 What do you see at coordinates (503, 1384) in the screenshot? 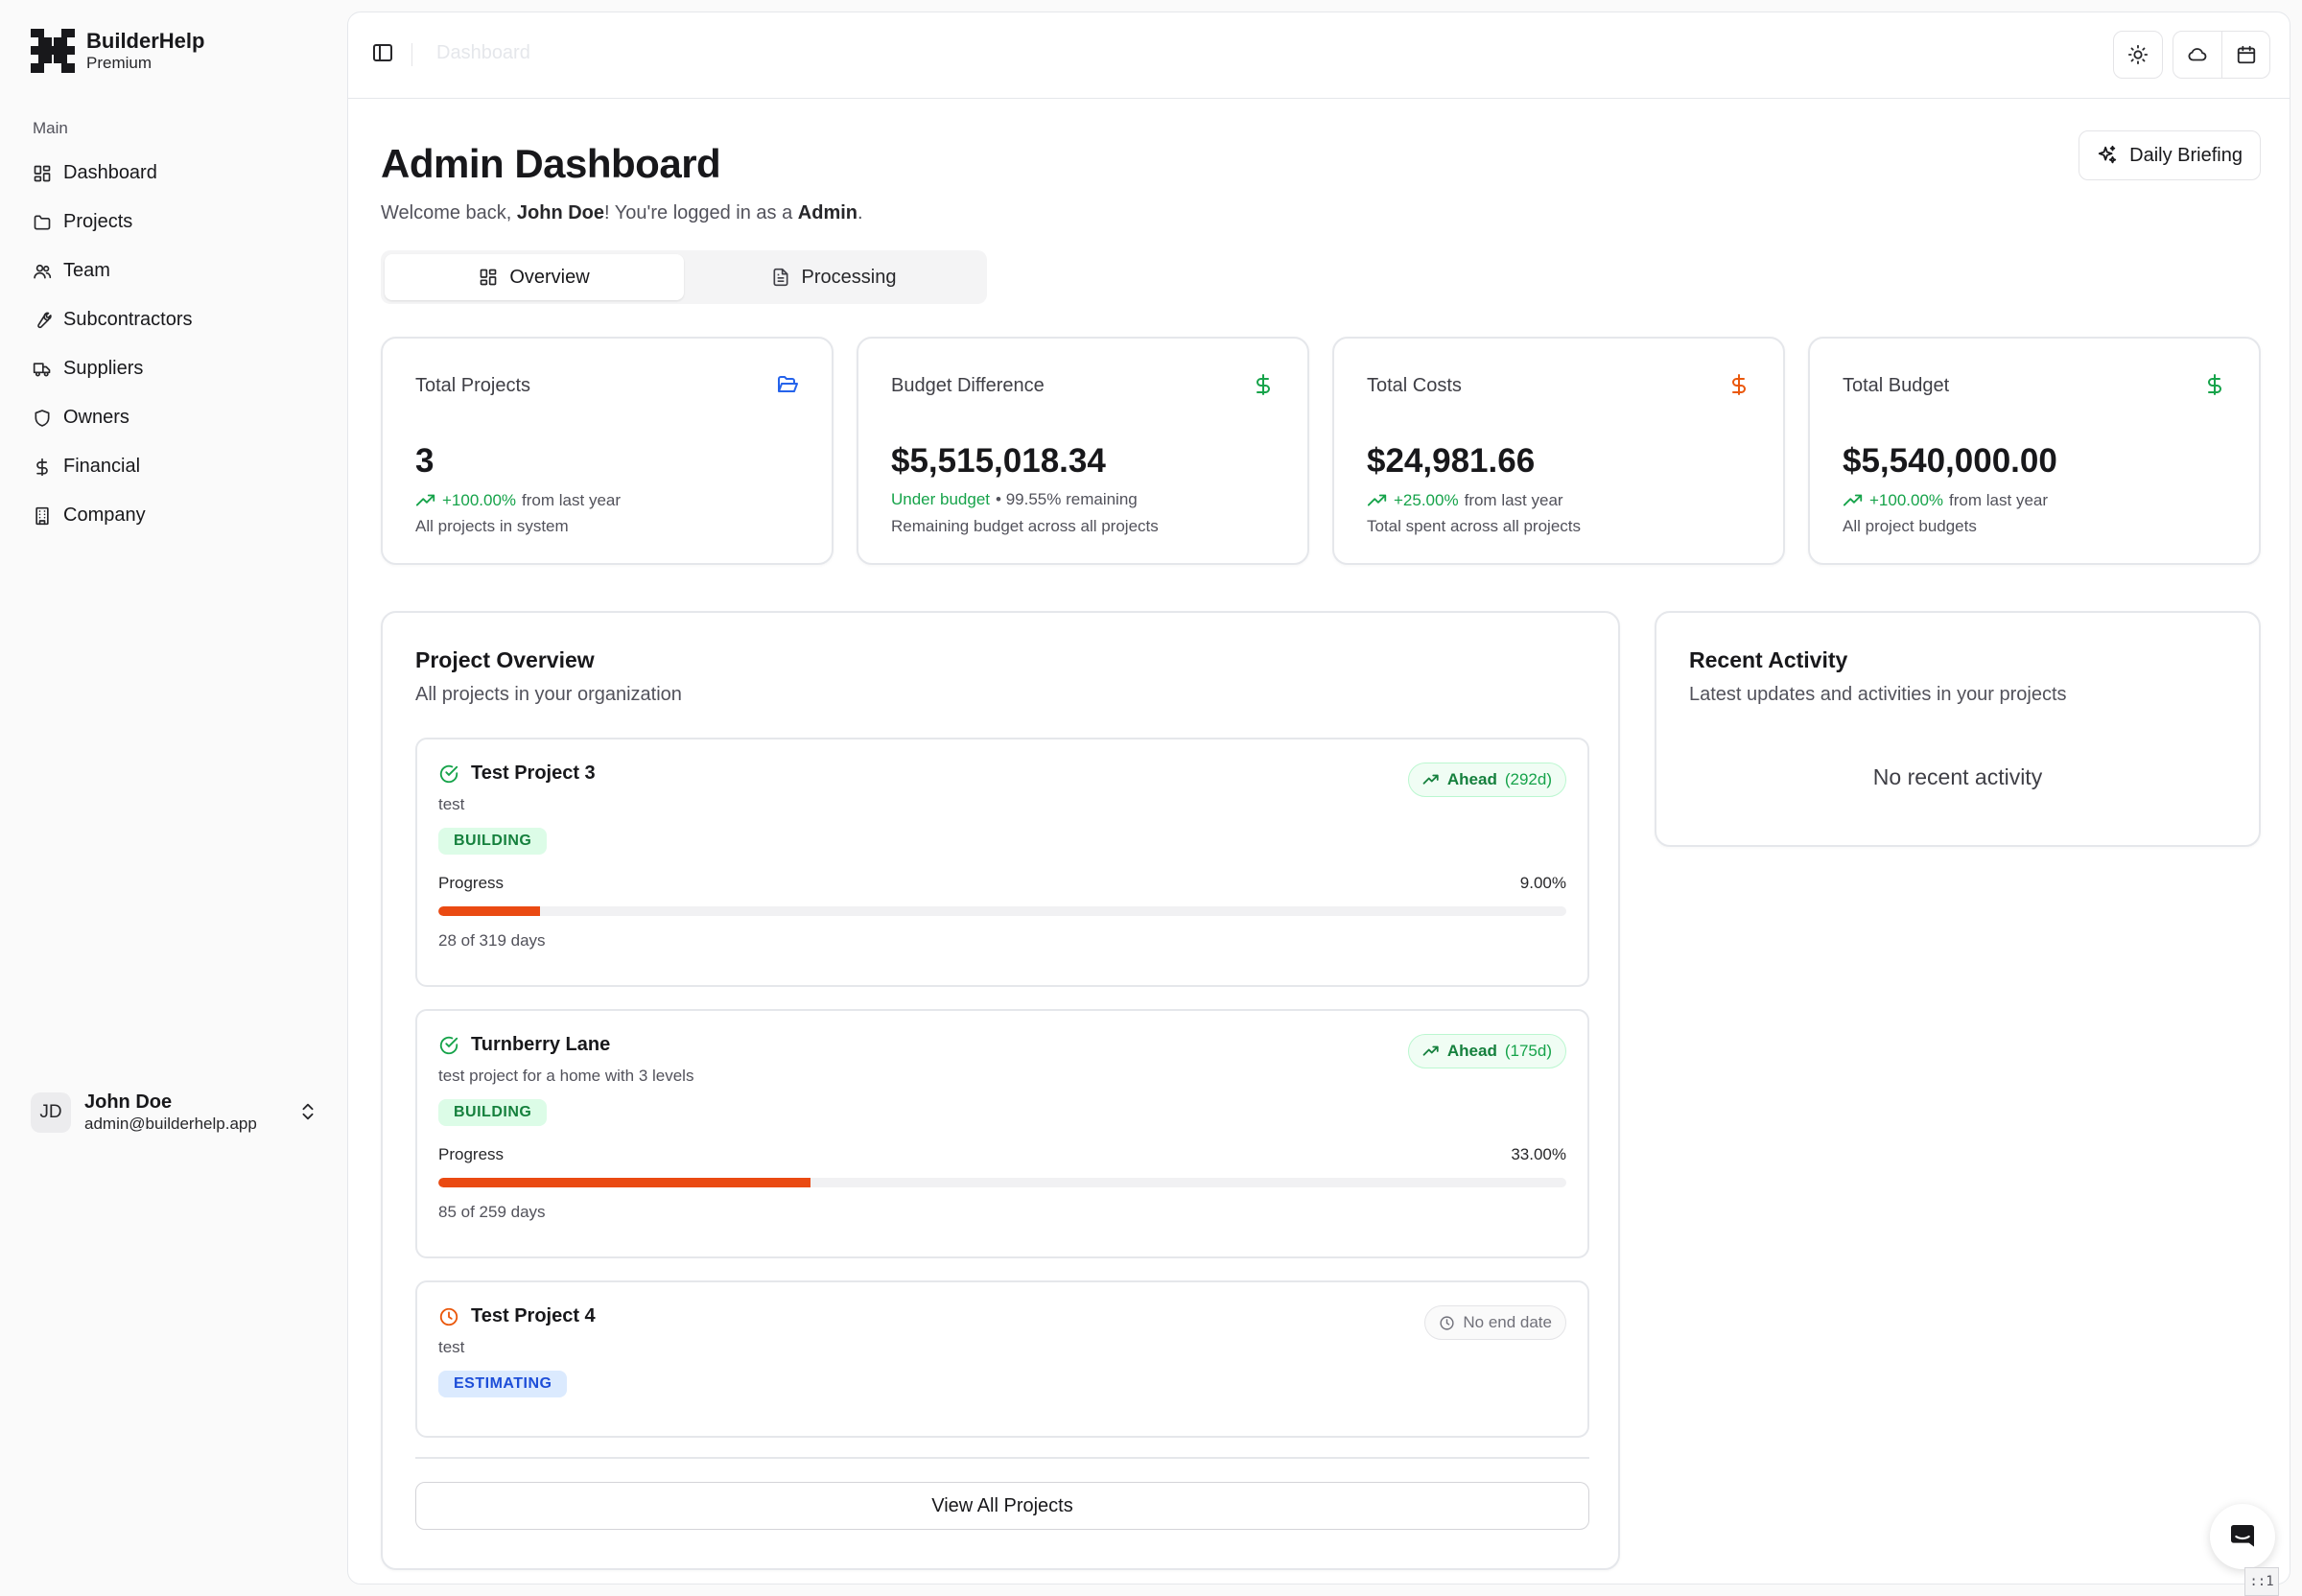
I see `status-badge: ESTIMATING` at bounding box center [503, 1384].